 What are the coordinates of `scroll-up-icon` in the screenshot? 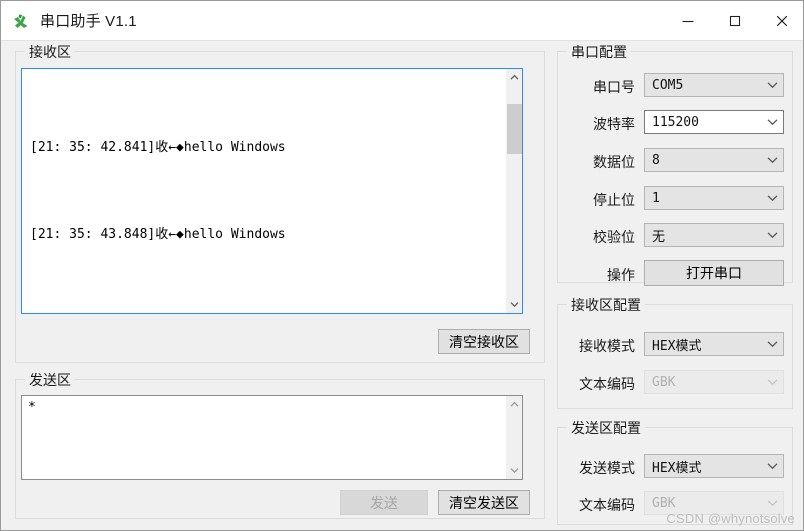 It's located at (514, 77).